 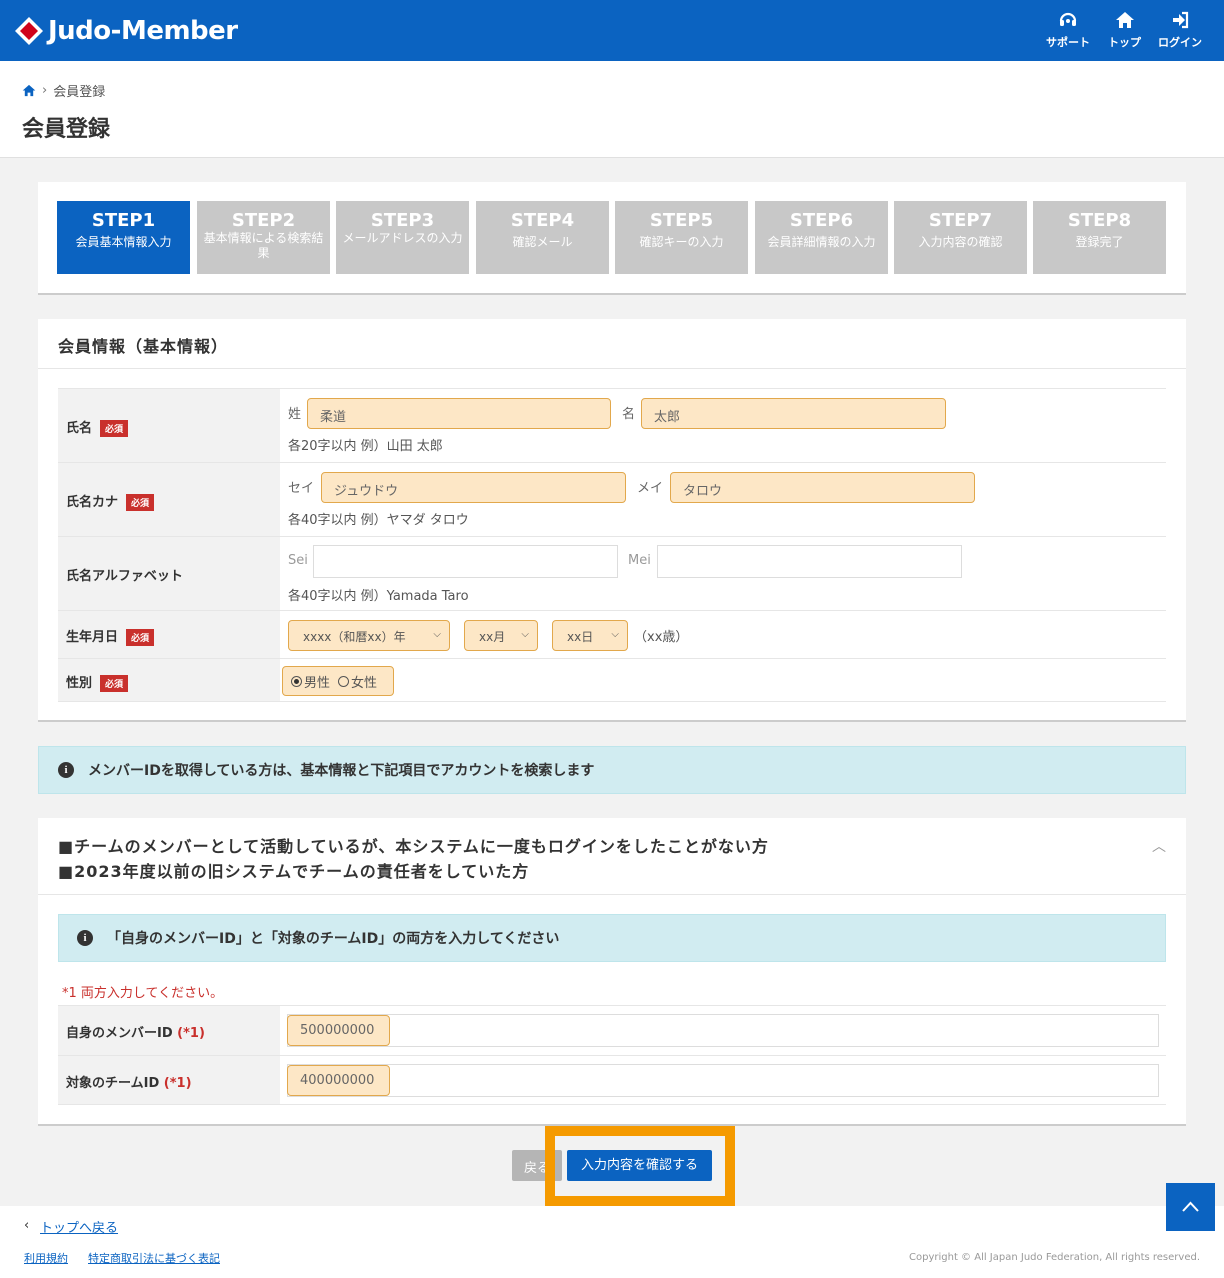 I want to click on first-alpha-label: Mei, so click(x=639, y=560).